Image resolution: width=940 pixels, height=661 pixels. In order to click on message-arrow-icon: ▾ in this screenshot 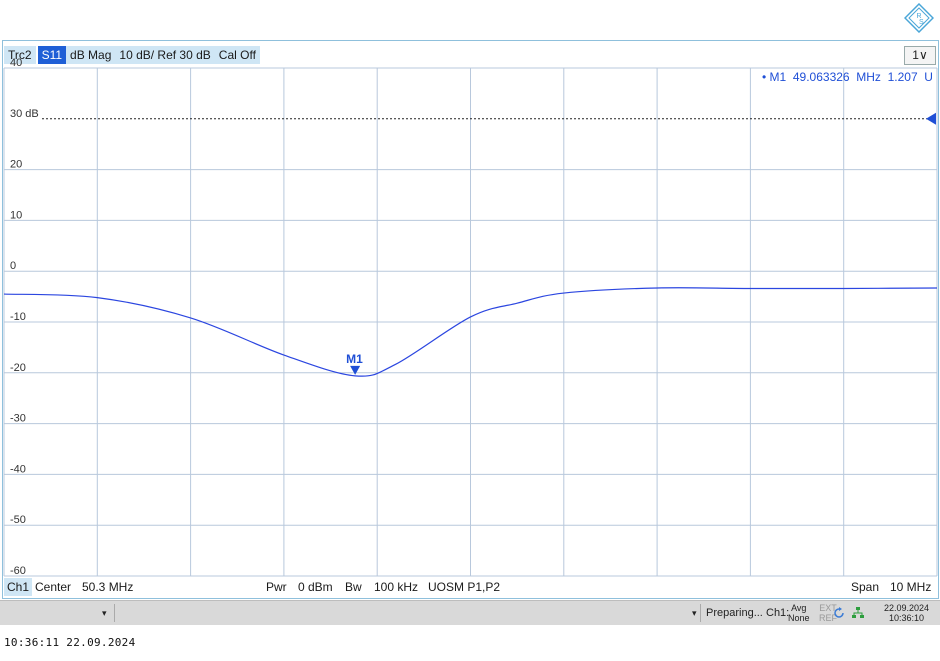, I will do `click(694, 613)`.